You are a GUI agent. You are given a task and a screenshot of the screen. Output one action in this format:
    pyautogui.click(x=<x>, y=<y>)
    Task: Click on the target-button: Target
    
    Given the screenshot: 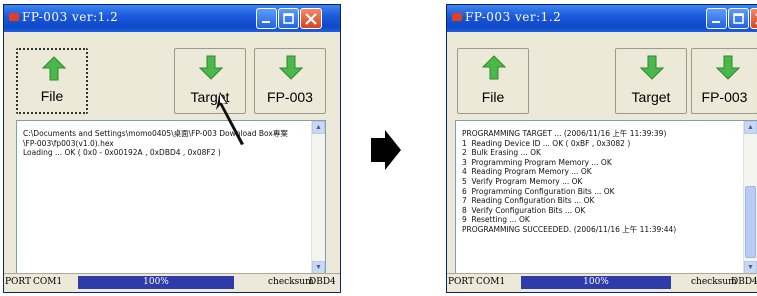 What is the action you would take?
    pyautogui.click(x=651, y=81)
    